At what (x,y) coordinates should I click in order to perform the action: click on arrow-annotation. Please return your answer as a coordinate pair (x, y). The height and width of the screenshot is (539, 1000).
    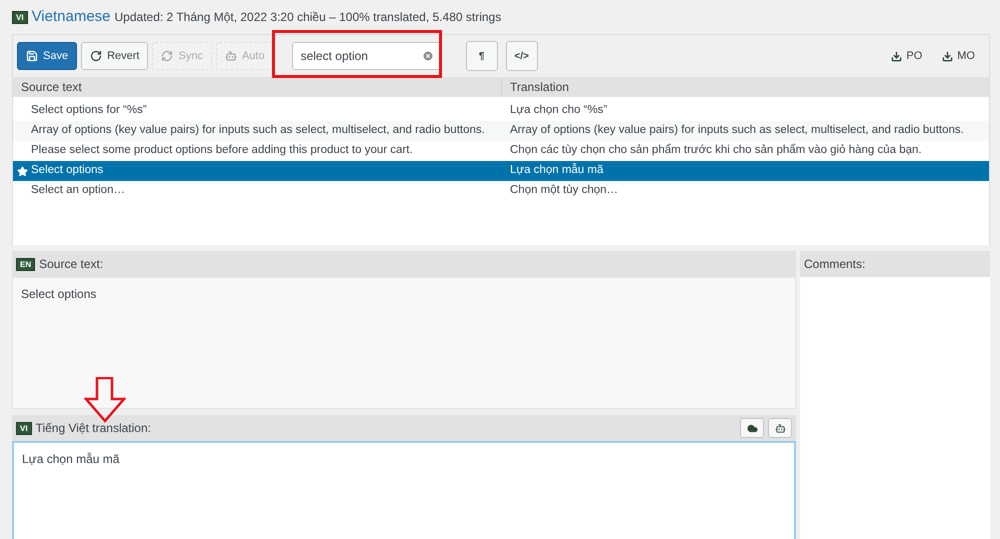
    Looking at the image, I should click on (105, 400).